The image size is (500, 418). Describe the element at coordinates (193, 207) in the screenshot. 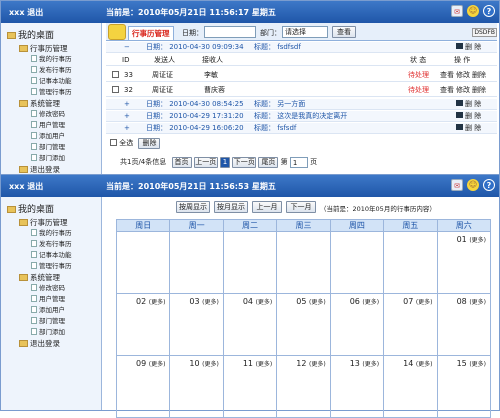

I see `week-view-button: 按周显示` at that location.